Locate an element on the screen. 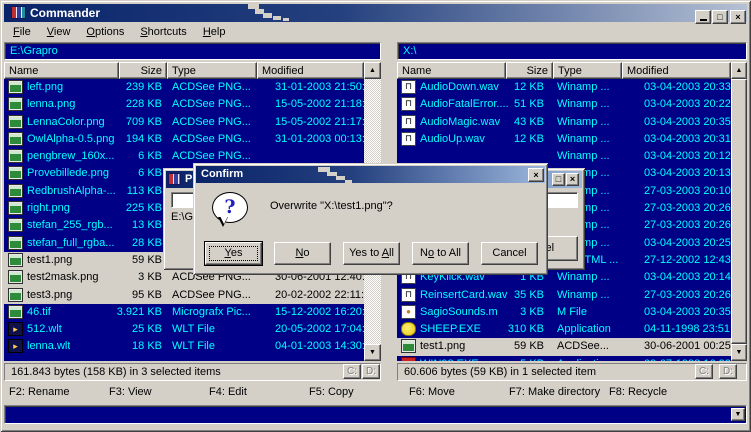 The image size is (751, 432). confirm-no-to-all-button: No to All is located at coordinates (440, 253).